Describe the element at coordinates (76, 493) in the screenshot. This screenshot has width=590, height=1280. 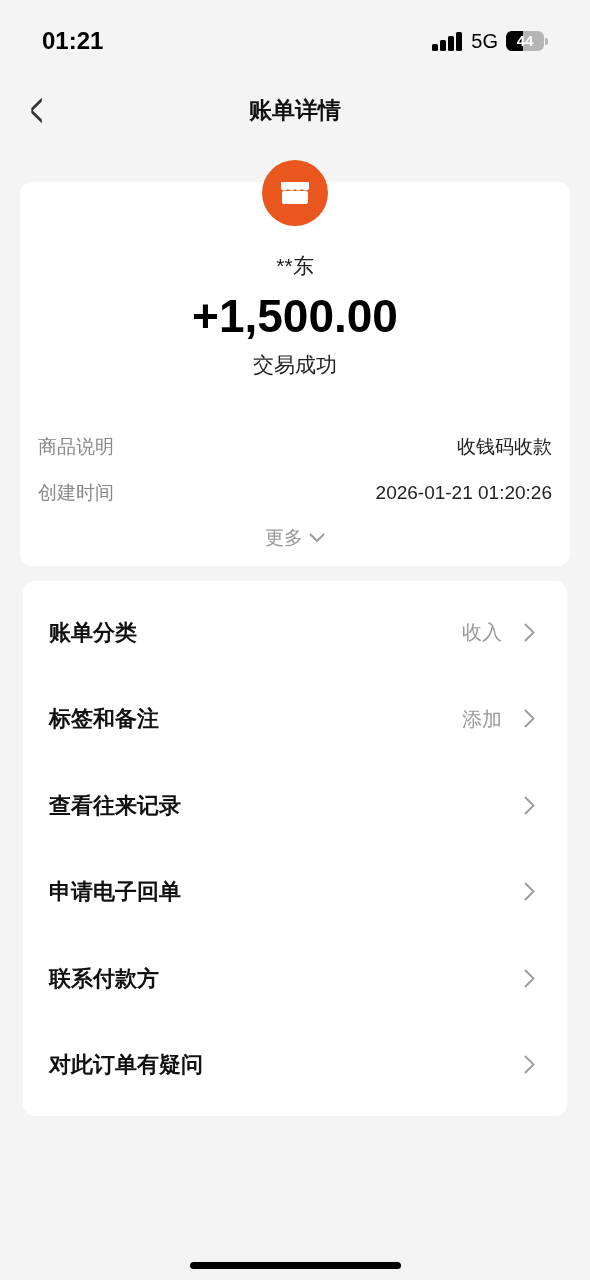
I see `detail-label: 创建时间` at that location.